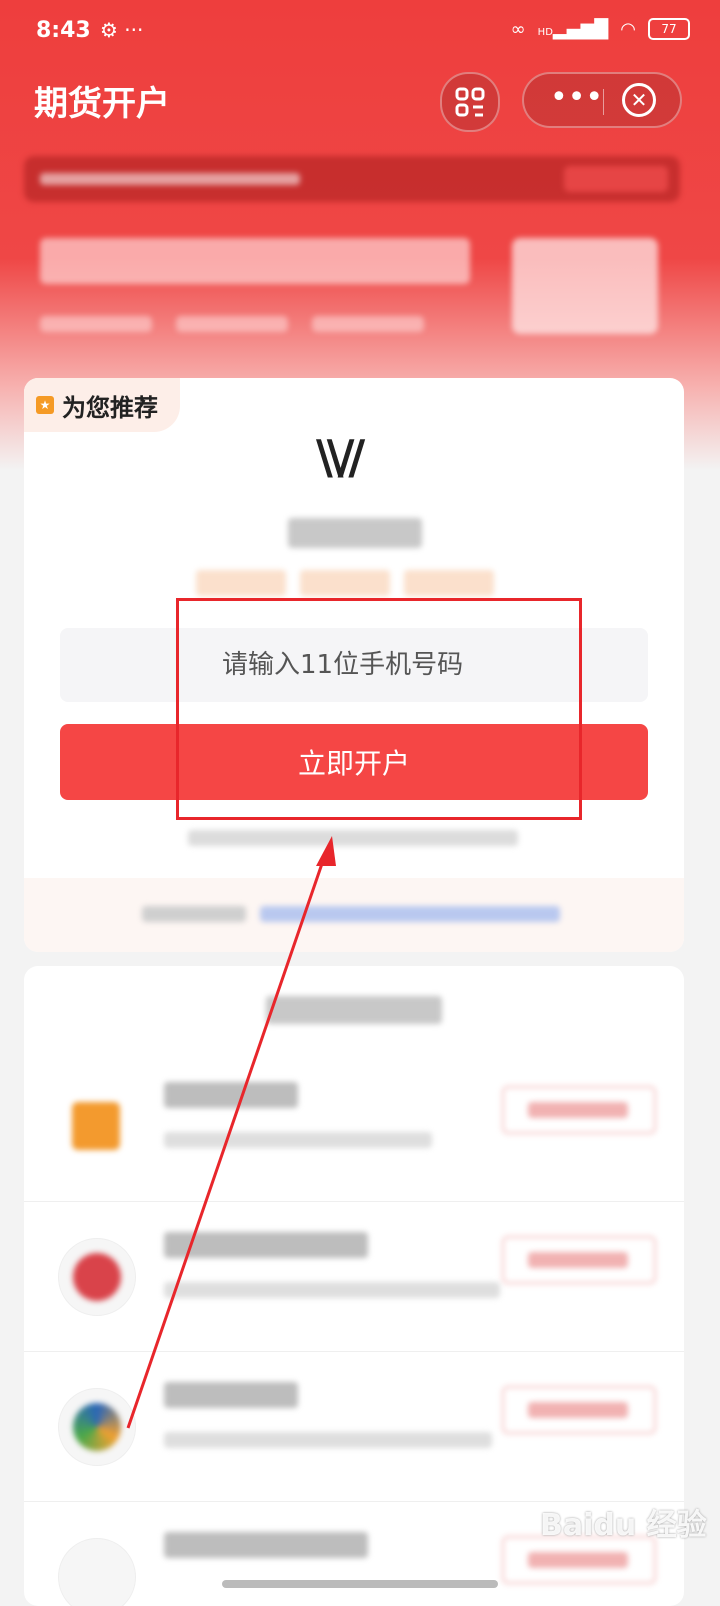  What do you see at coordinates (231, 1132) in the screenshot?
I see `annotation-arrow` at bounding box center [231, 1132].